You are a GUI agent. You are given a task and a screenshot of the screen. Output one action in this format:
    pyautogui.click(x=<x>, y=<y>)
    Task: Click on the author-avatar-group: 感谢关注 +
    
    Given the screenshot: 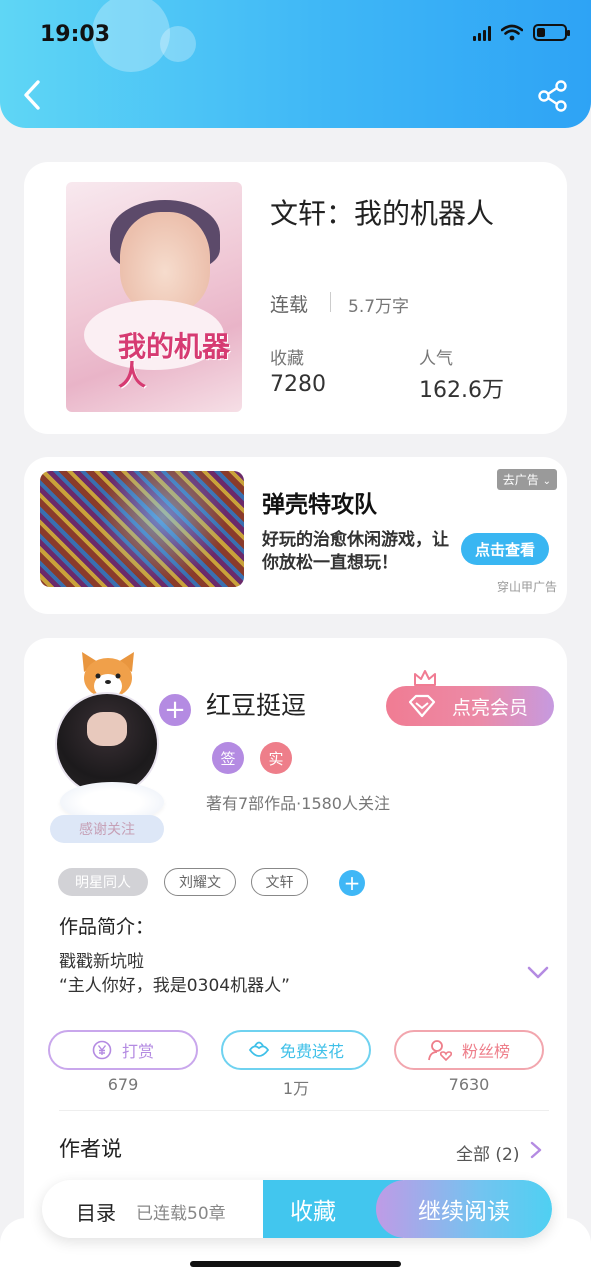 What is the action you would take?
    pyautogui.click(x=122, y=746)
    